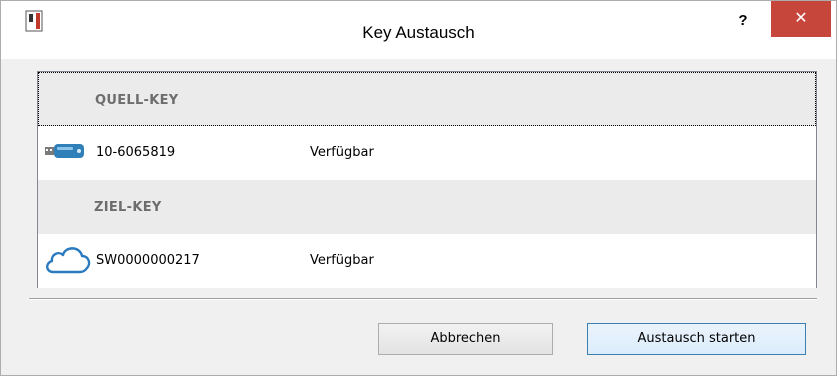  I want to click on target-key-row: SW0000000217 Verfügbar, so click(427, 261).